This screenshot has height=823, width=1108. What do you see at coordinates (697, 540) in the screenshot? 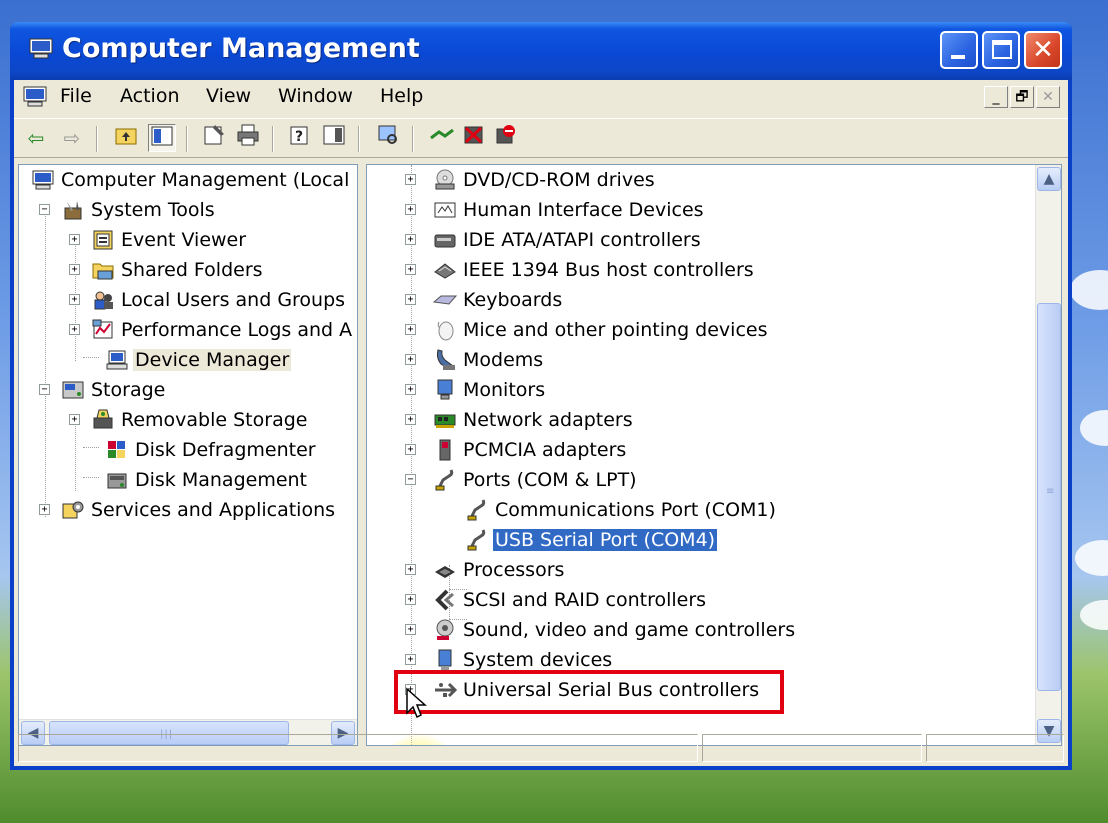
I see `device-com4: USB Serial Port (COM4)` at bounding box center [697, 540].